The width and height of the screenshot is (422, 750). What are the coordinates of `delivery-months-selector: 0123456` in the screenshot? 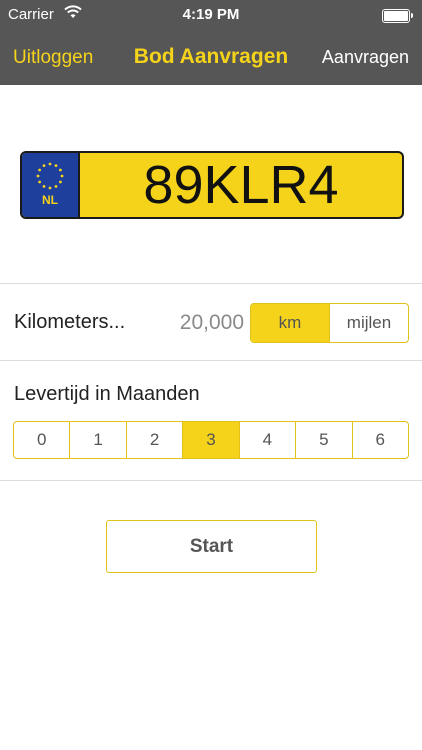 It's located at (211, 440).